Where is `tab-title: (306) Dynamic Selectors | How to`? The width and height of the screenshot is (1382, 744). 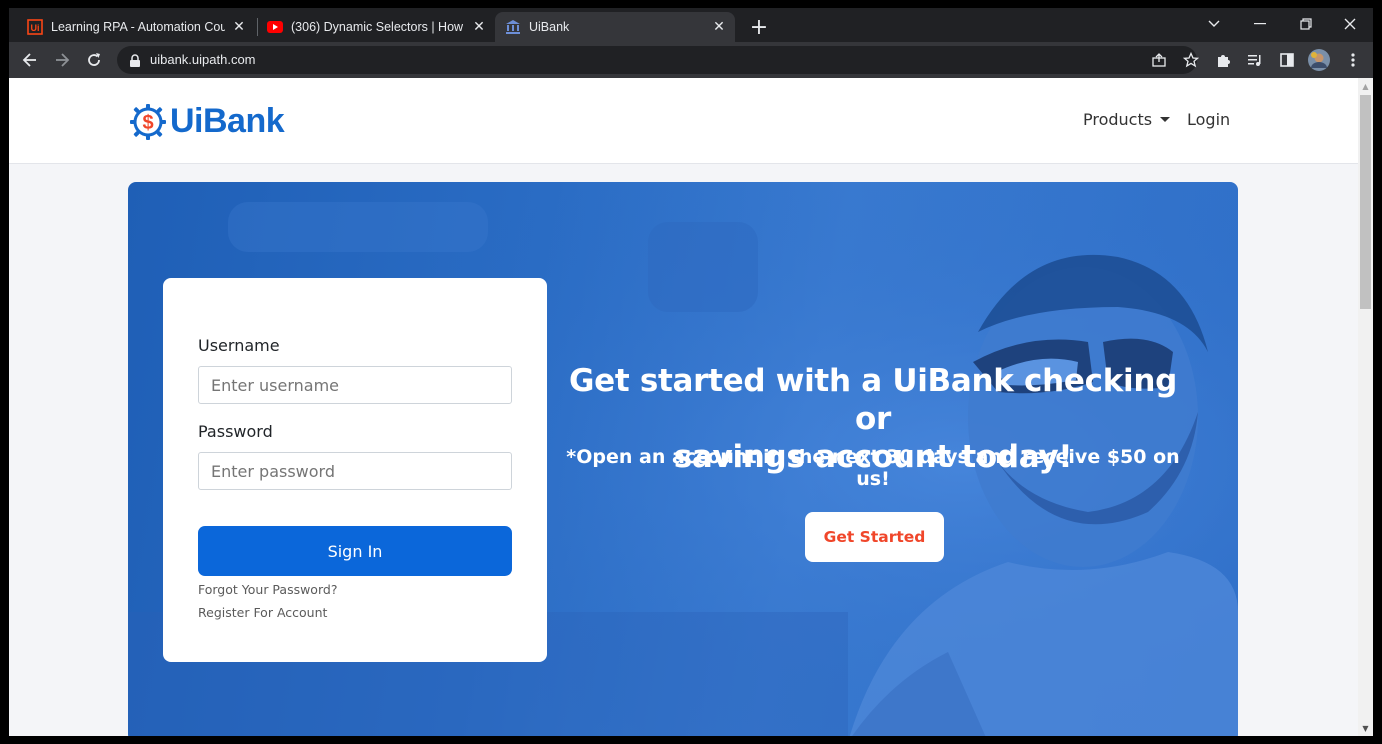
tab-title: (306) Dynamic Selectors | How to is located at coordinates (378, 27).